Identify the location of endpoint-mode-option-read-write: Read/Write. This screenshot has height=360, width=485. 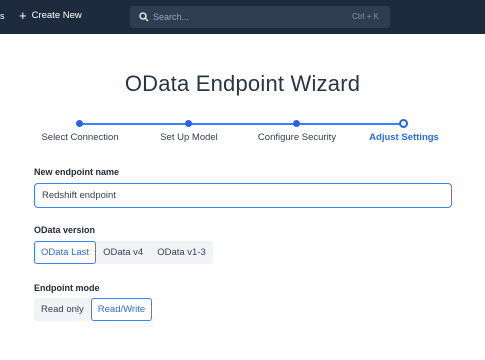
(121, 309).